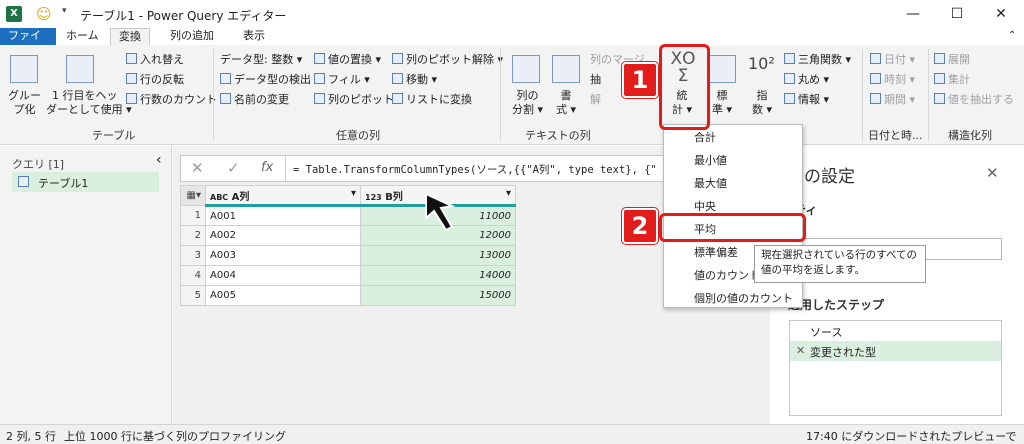 The height and width of the screenshot is (444, 1024). I want to click on cell-a: A001, so click(283, 215).